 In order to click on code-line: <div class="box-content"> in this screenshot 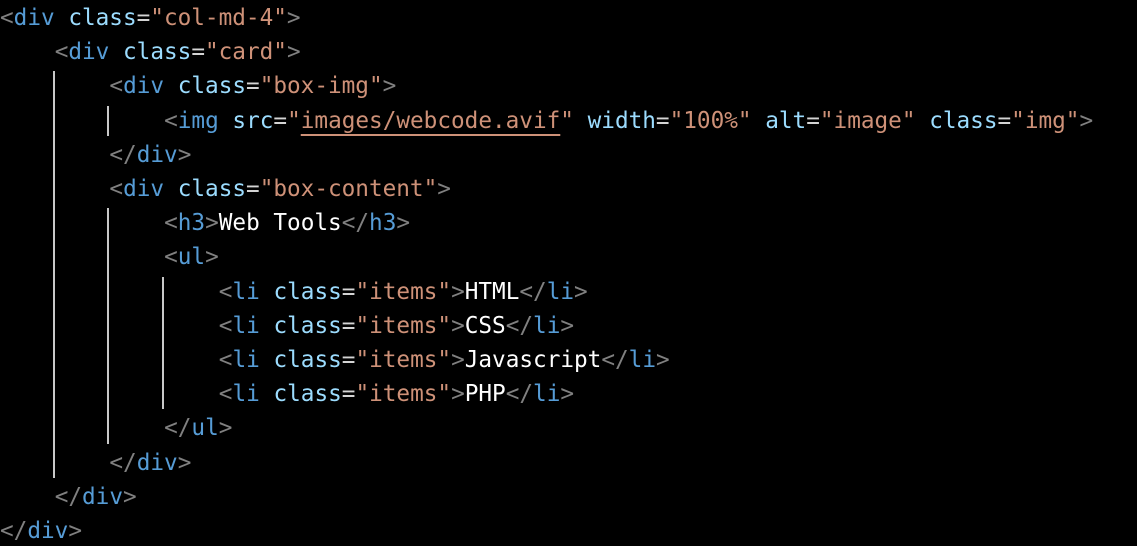, I will do `click(280, 189)`.